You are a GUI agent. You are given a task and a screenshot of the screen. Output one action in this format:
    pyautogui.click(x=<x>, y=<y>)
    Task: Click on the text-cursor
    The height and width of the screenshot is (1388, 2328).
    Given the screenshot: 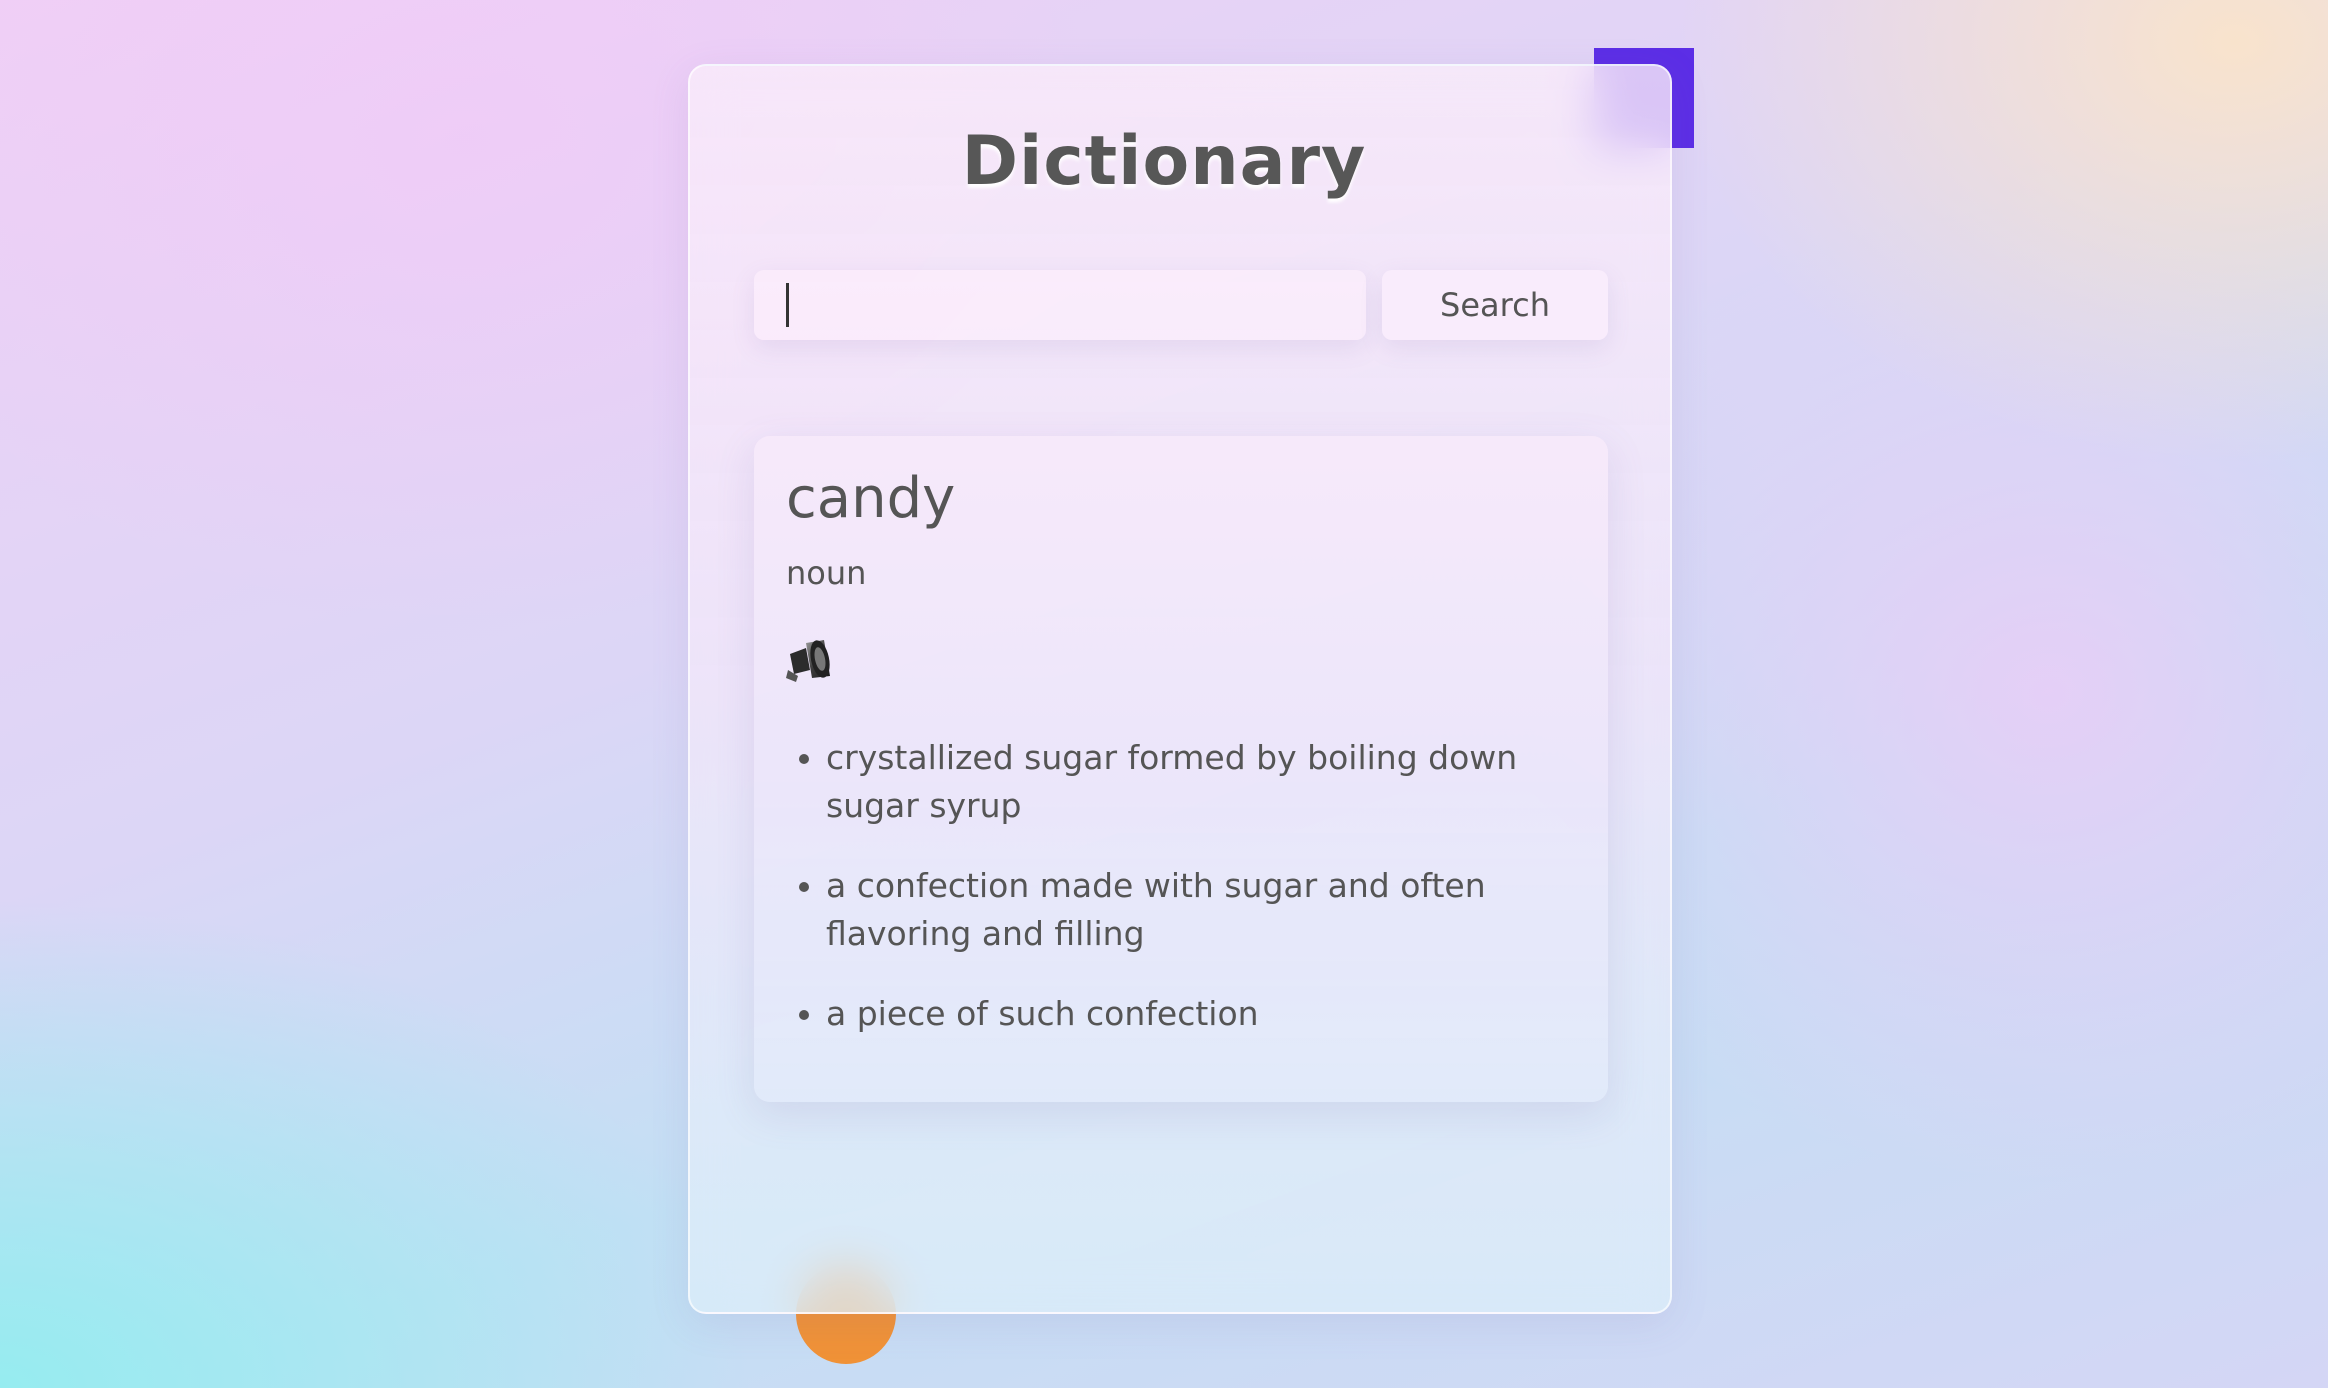 What is the action you would take?
    pyautogui.click(x=787, y=305)
    